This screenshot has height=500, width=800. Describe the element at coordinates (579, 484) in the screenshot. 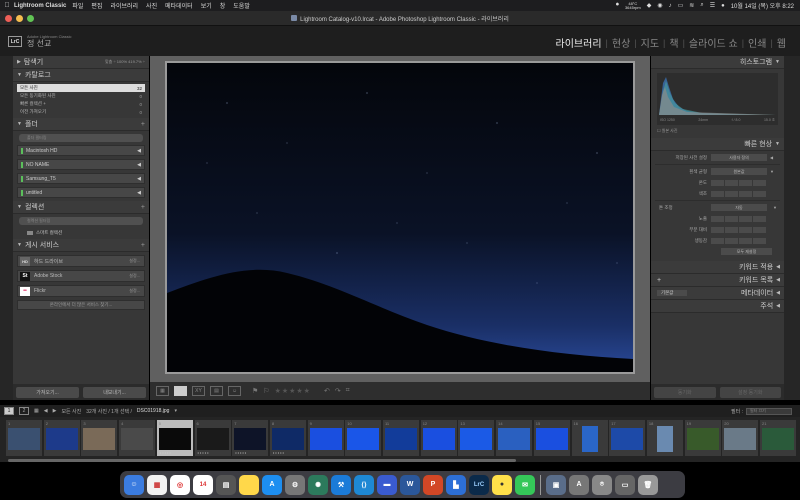

I see `font-book-icon: A` at that location.